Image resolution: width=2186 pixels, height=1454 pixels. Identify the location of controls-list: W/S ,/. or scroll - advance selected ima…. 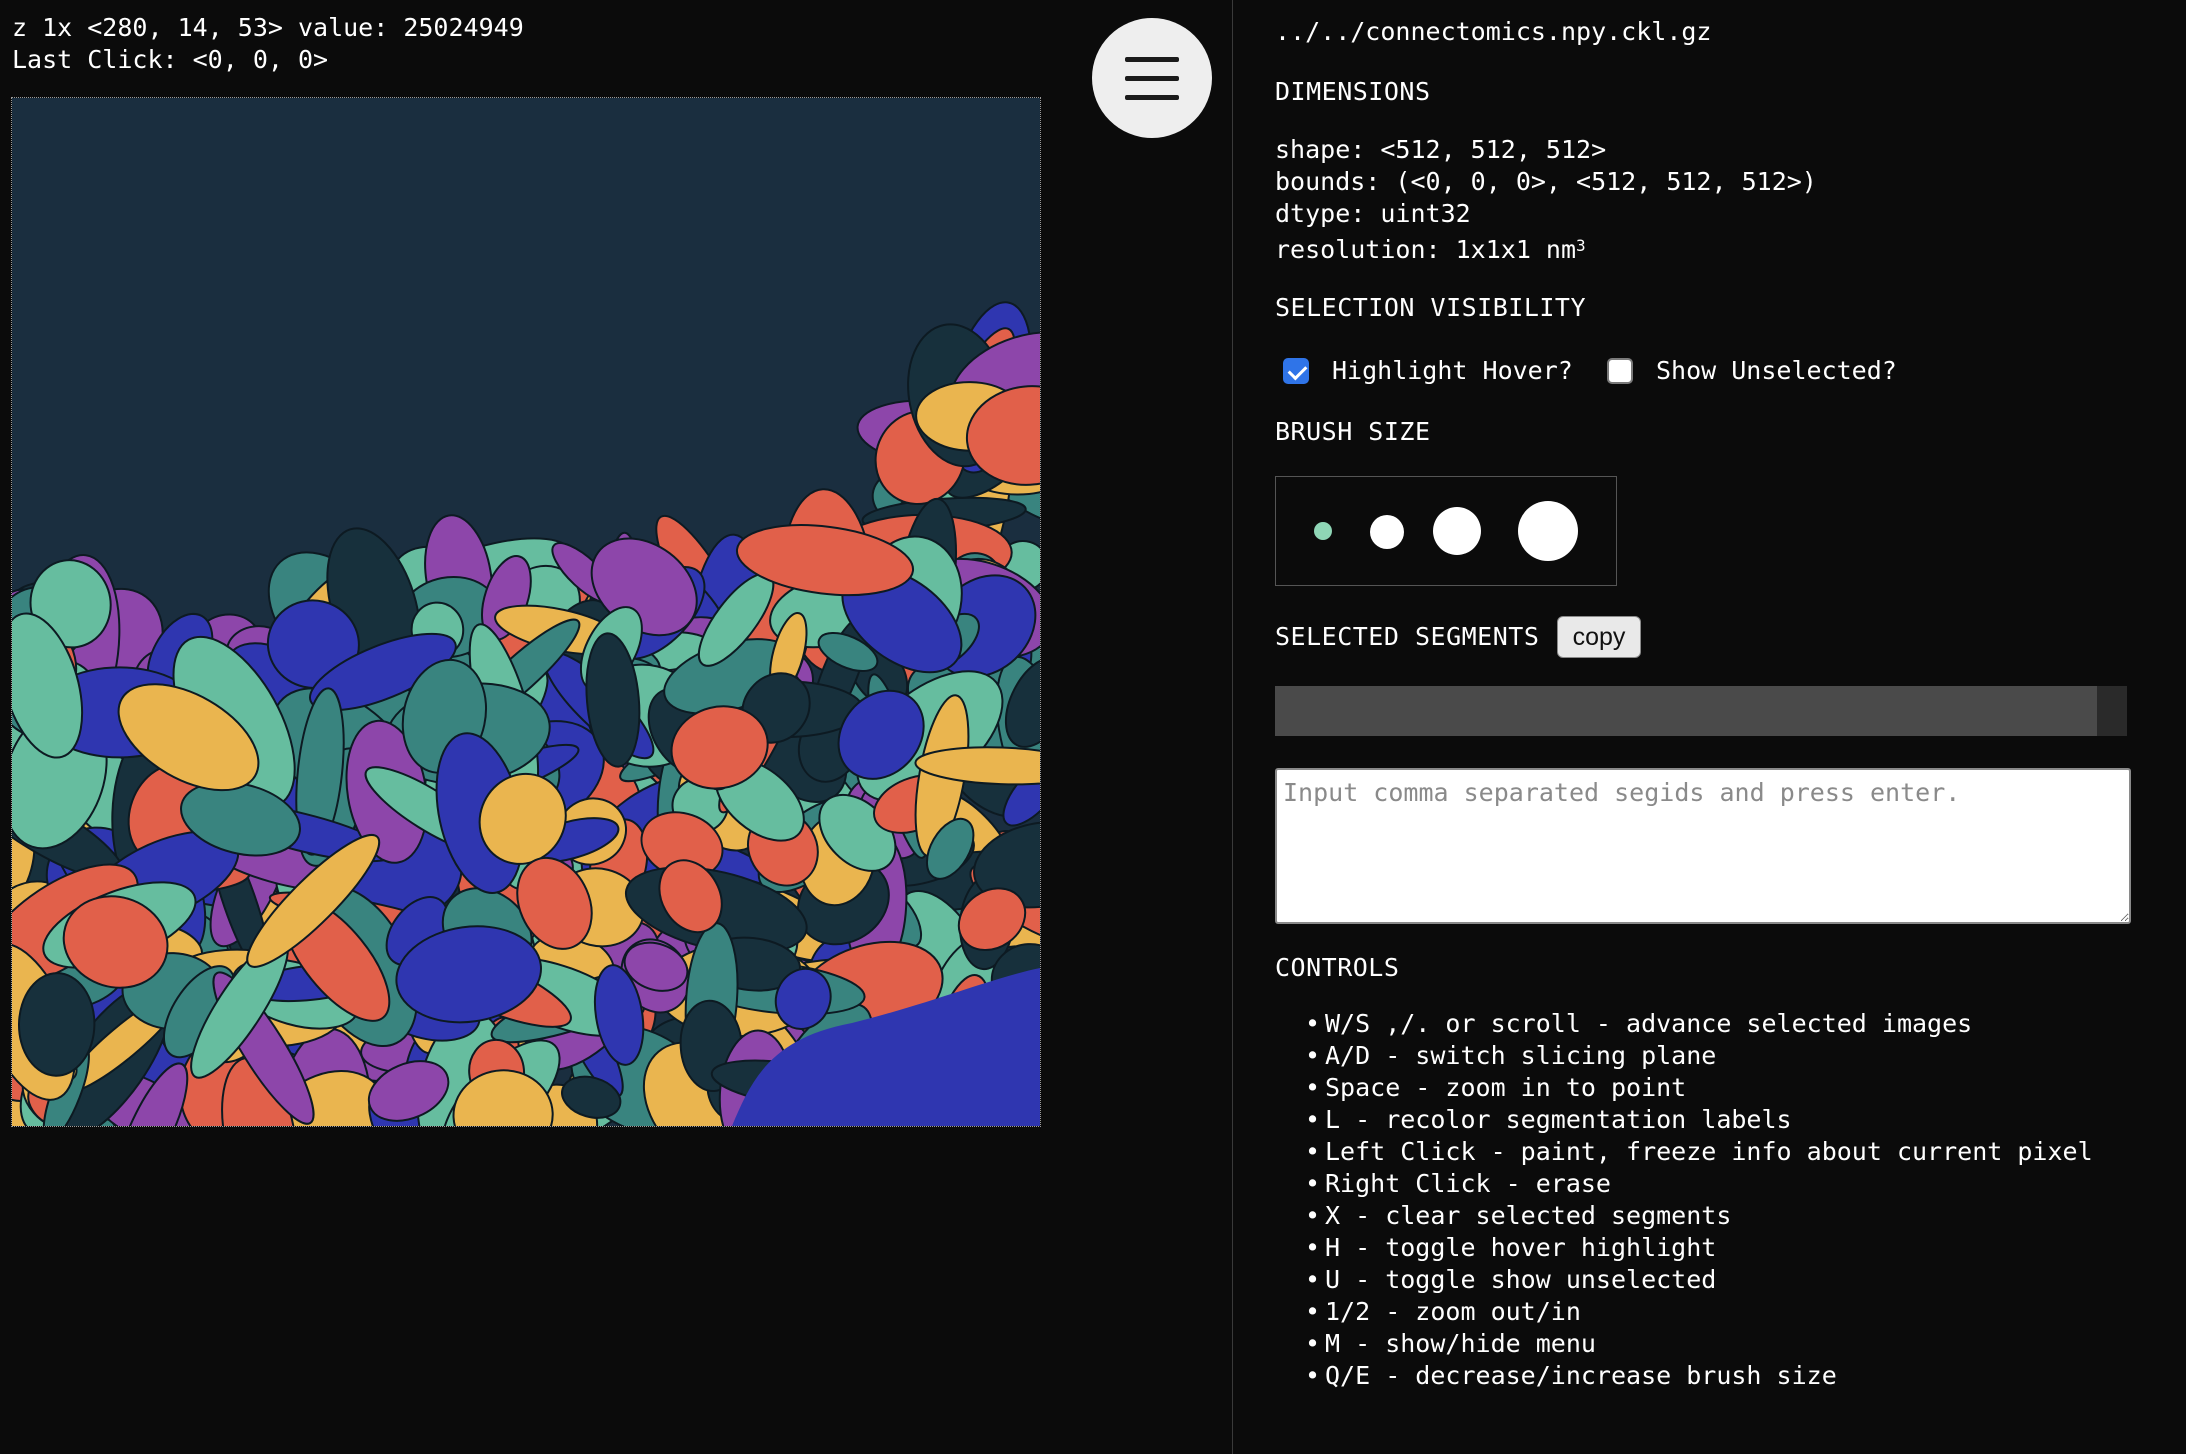
(1684, 1200).